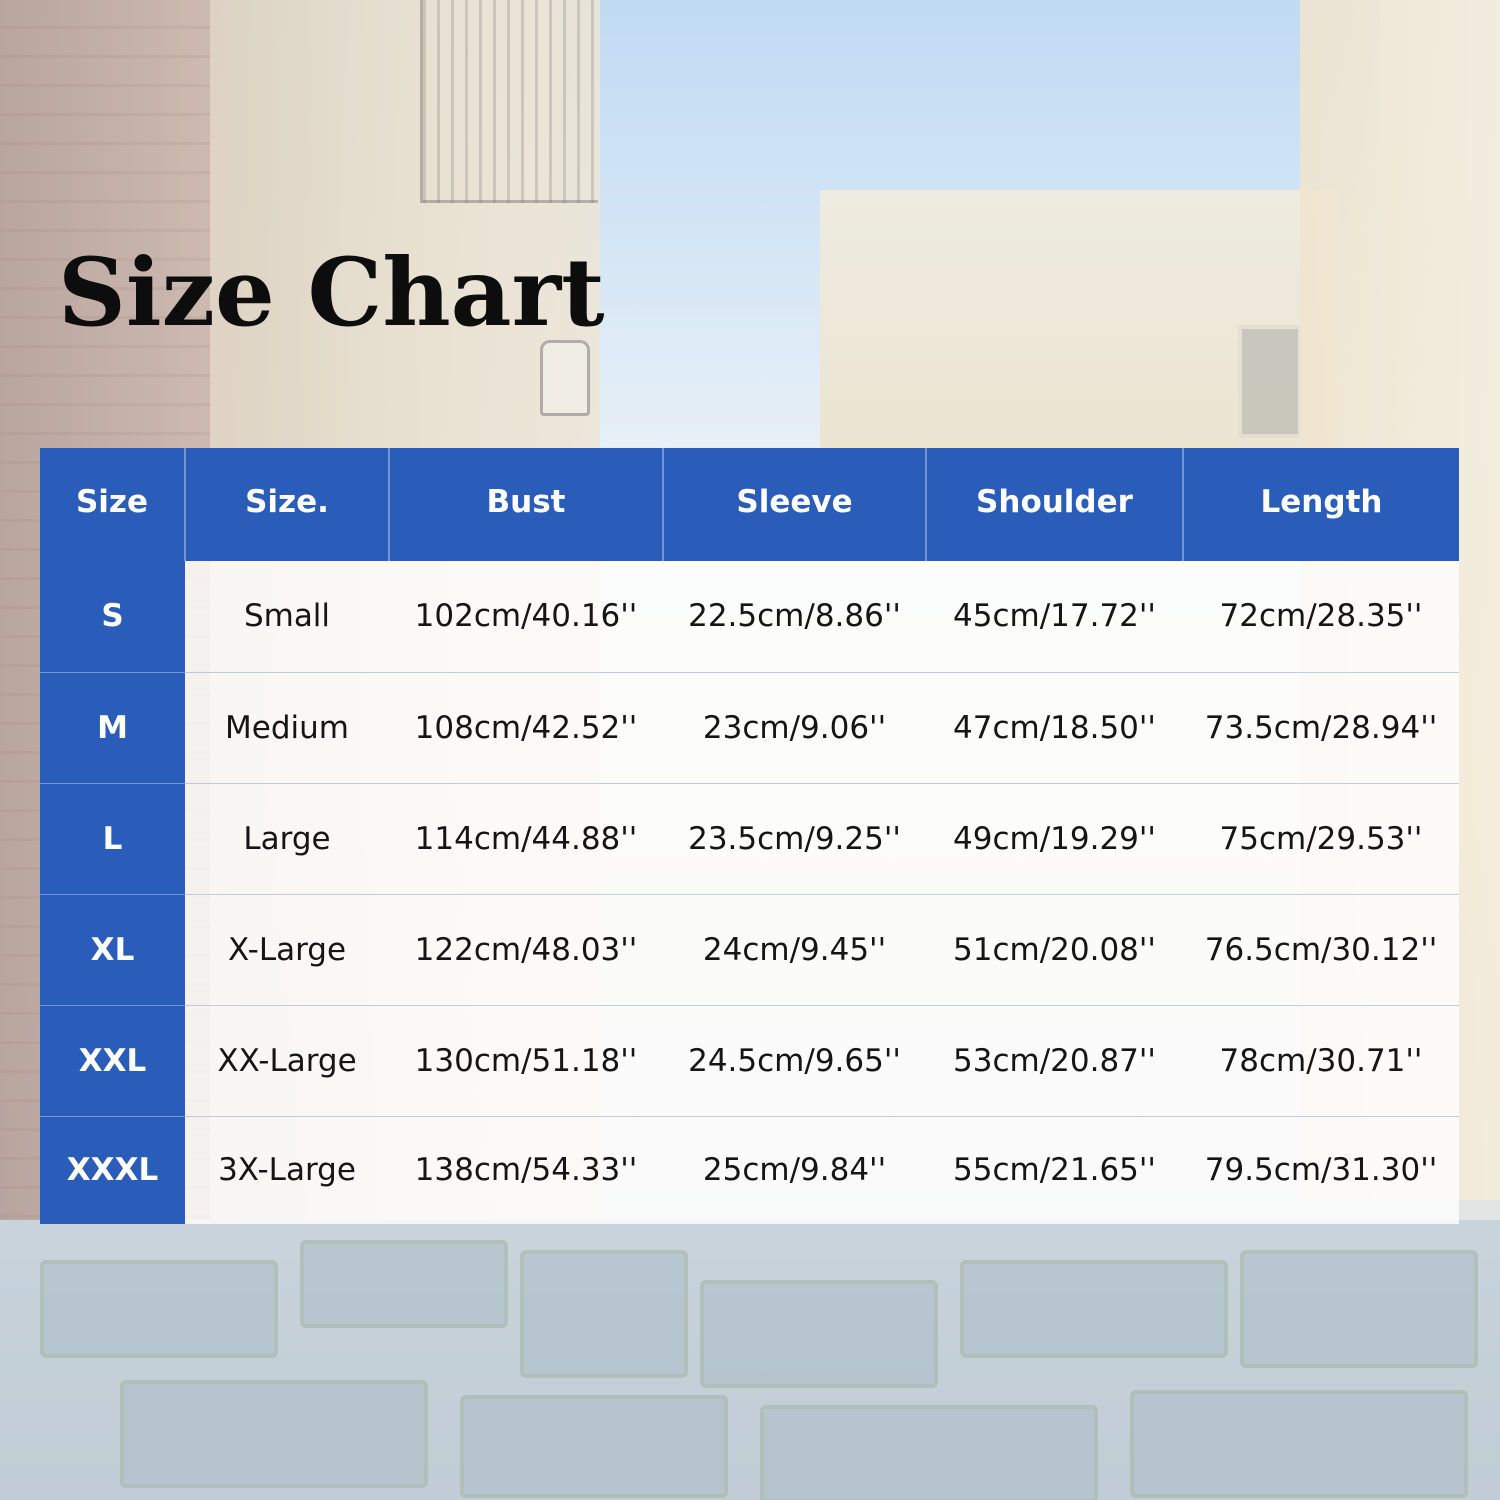 The image size is (1500, 1500). What do you see at coordinates (287, 727) in the screenshot?
I see `size-name-cell: Medium` at bounding box center [287, 727].